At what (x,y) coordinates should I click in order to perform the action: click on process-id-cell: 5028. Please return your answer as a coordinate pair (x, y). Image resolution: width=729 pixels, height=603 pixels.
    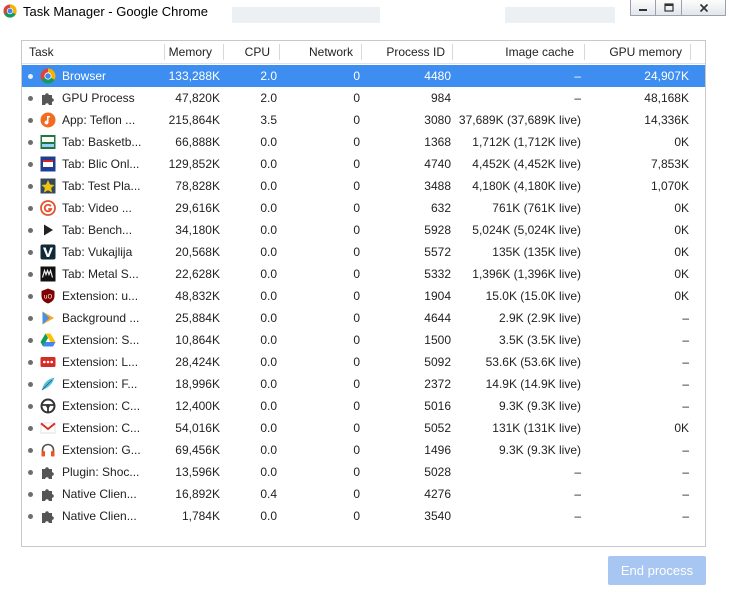
    Looking at the image, I should click on (437, 472).